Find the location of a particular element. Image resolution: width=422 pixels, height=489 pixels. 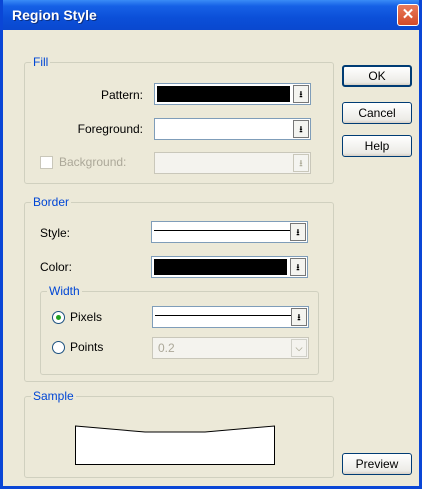

sample-group: Sample is located at coordinates (179, 433).